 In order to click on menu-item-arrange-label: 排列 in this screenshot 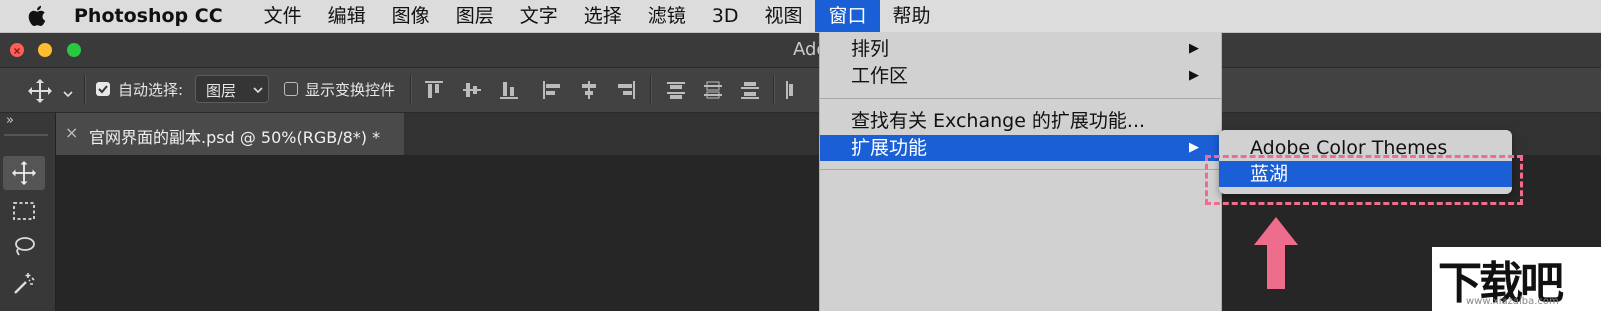, I will do `click(870, 49)`.